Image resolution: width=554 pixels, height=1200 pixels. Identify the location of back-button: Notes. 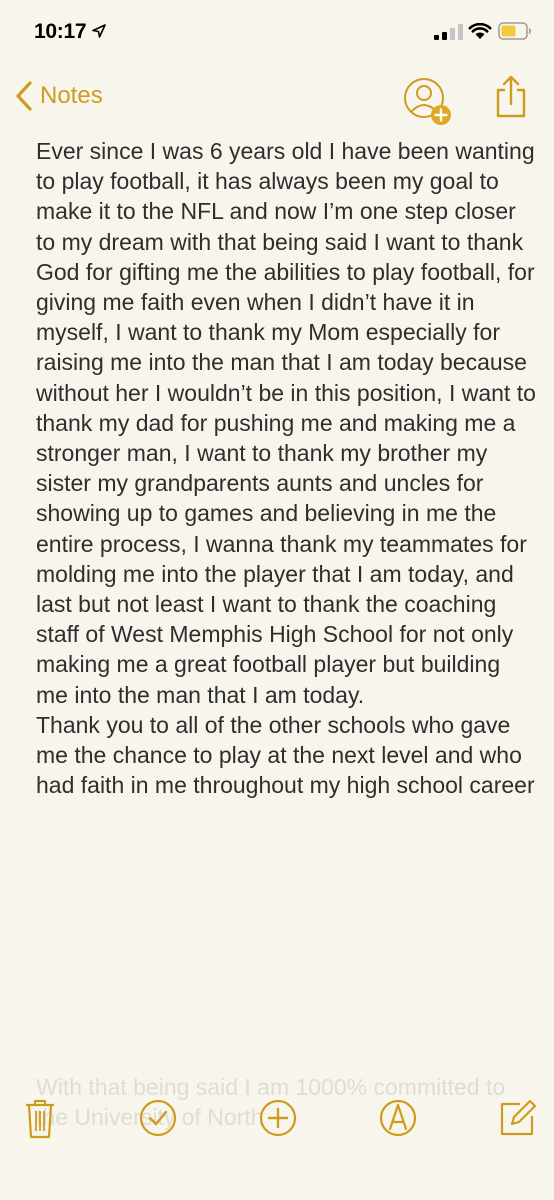
(58, 96).